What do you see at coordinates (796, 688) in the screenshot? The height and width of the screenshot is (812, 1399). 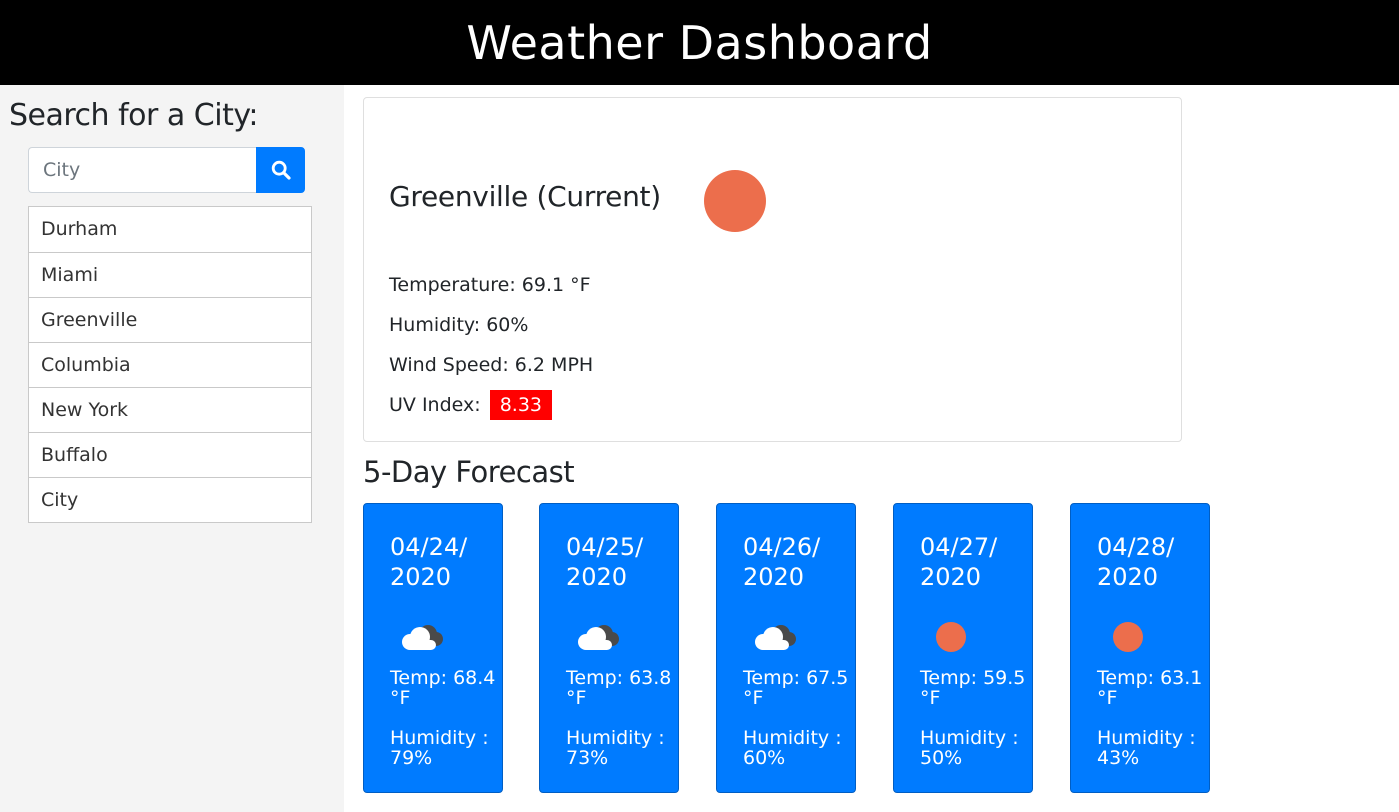 I see `forecast-temp: Temp: 67.5 °F` at bounding box center [796, 688].